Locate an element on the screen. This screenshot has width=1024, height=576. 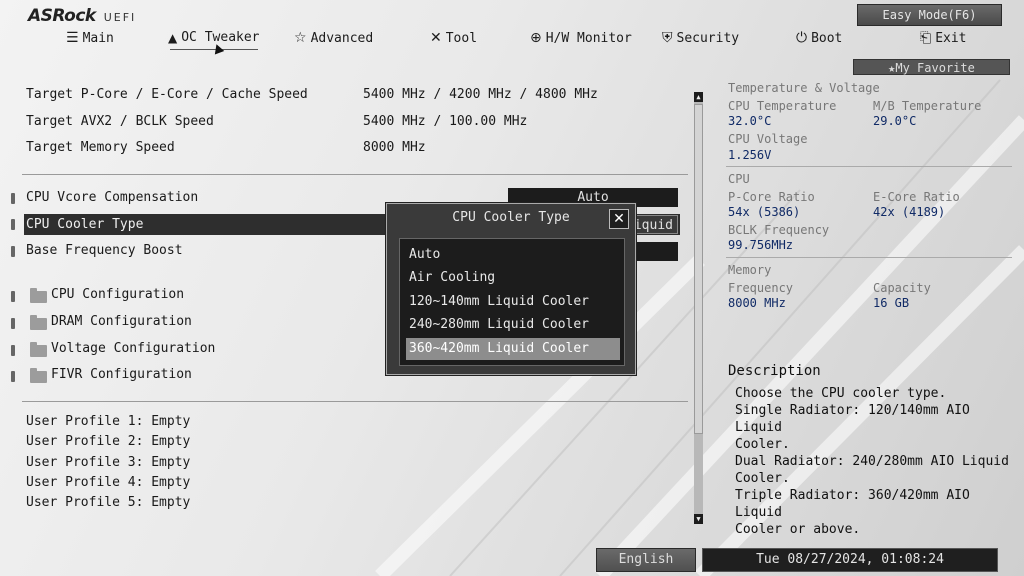
option-240-280mm: 240~280mm Liquid Cooler is located at coordinates (513, 325).